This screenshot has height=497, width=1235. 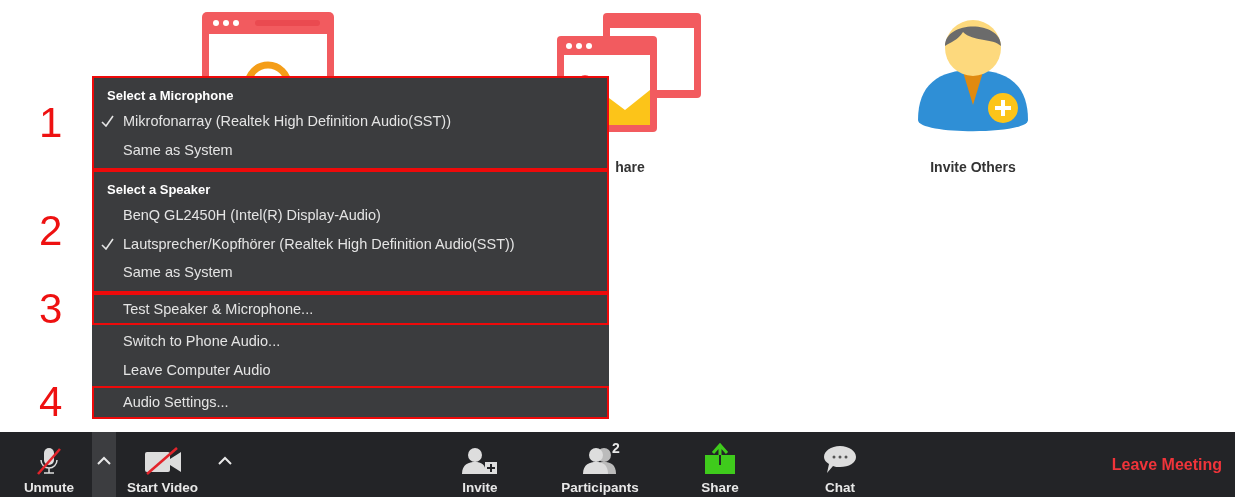 I want to click on toolbar-button: Participants 2, so click(x=600, y=464).